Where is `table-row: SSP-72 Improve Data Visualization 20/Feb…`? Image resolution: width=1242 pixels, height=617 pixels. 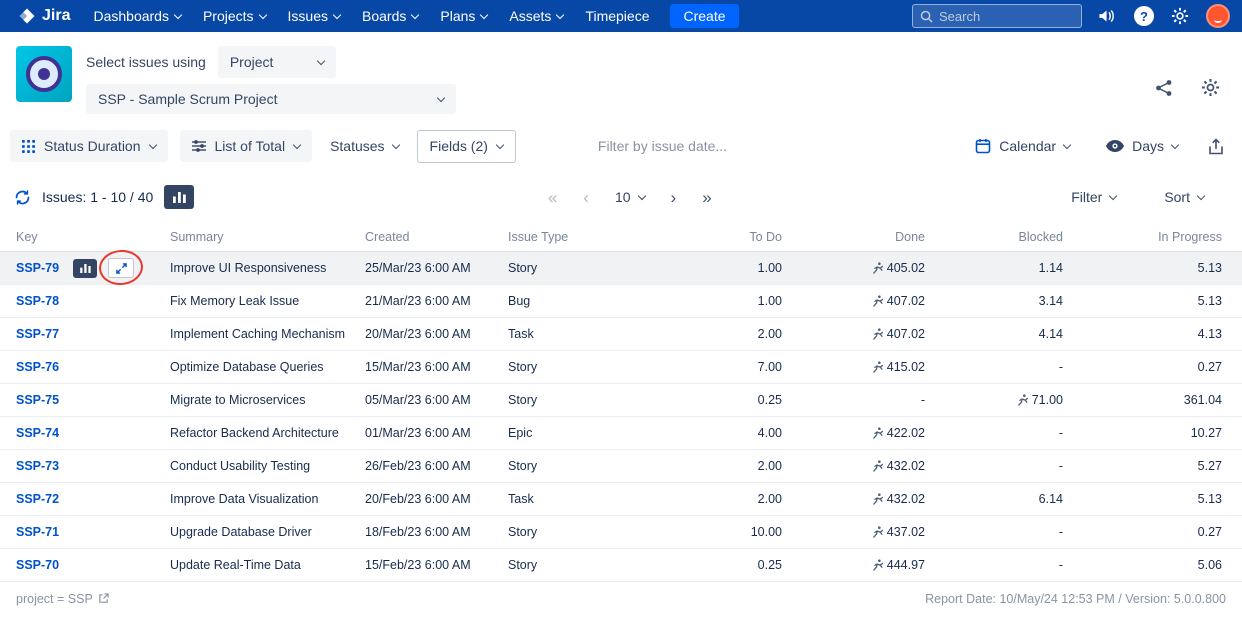 table-row: SSP-72 Improve Data Visualization 20/Feb… is located at coordinates (621, 499).